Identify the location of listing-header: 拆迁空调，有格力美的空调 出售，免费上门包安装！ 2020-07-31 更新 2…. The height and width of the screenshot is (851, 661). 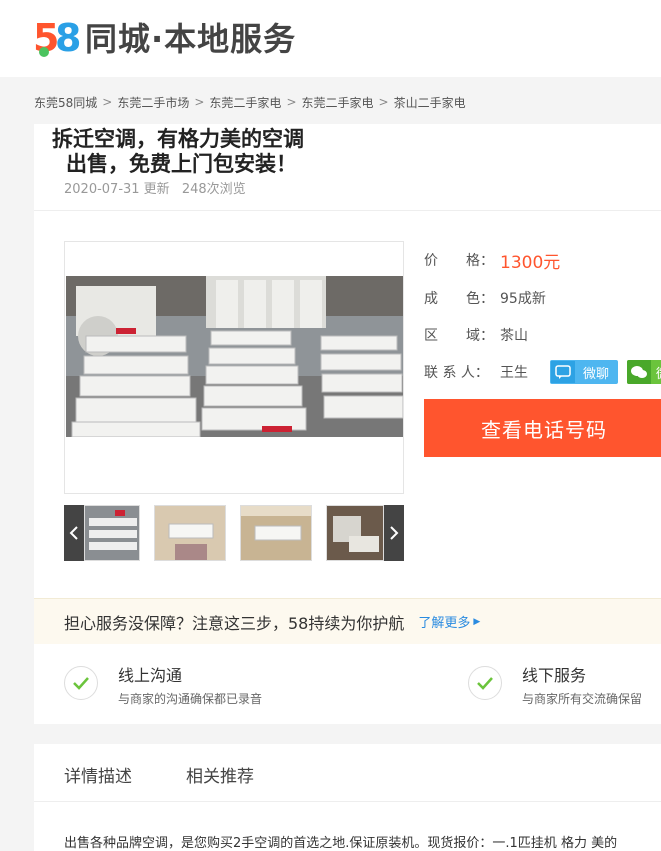
(347, 167).